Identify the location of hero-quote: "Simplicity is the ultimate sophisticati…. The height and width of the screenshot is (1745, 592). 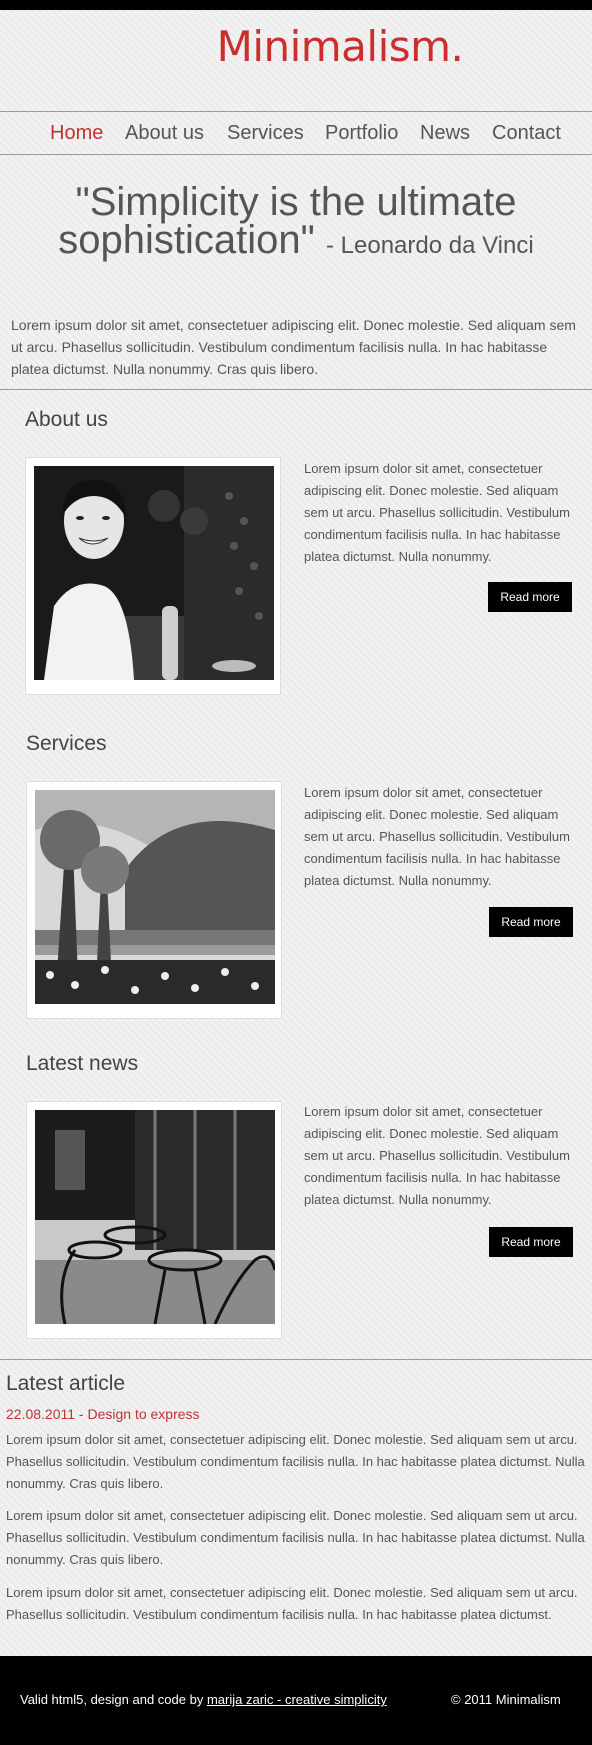
(296, 223).